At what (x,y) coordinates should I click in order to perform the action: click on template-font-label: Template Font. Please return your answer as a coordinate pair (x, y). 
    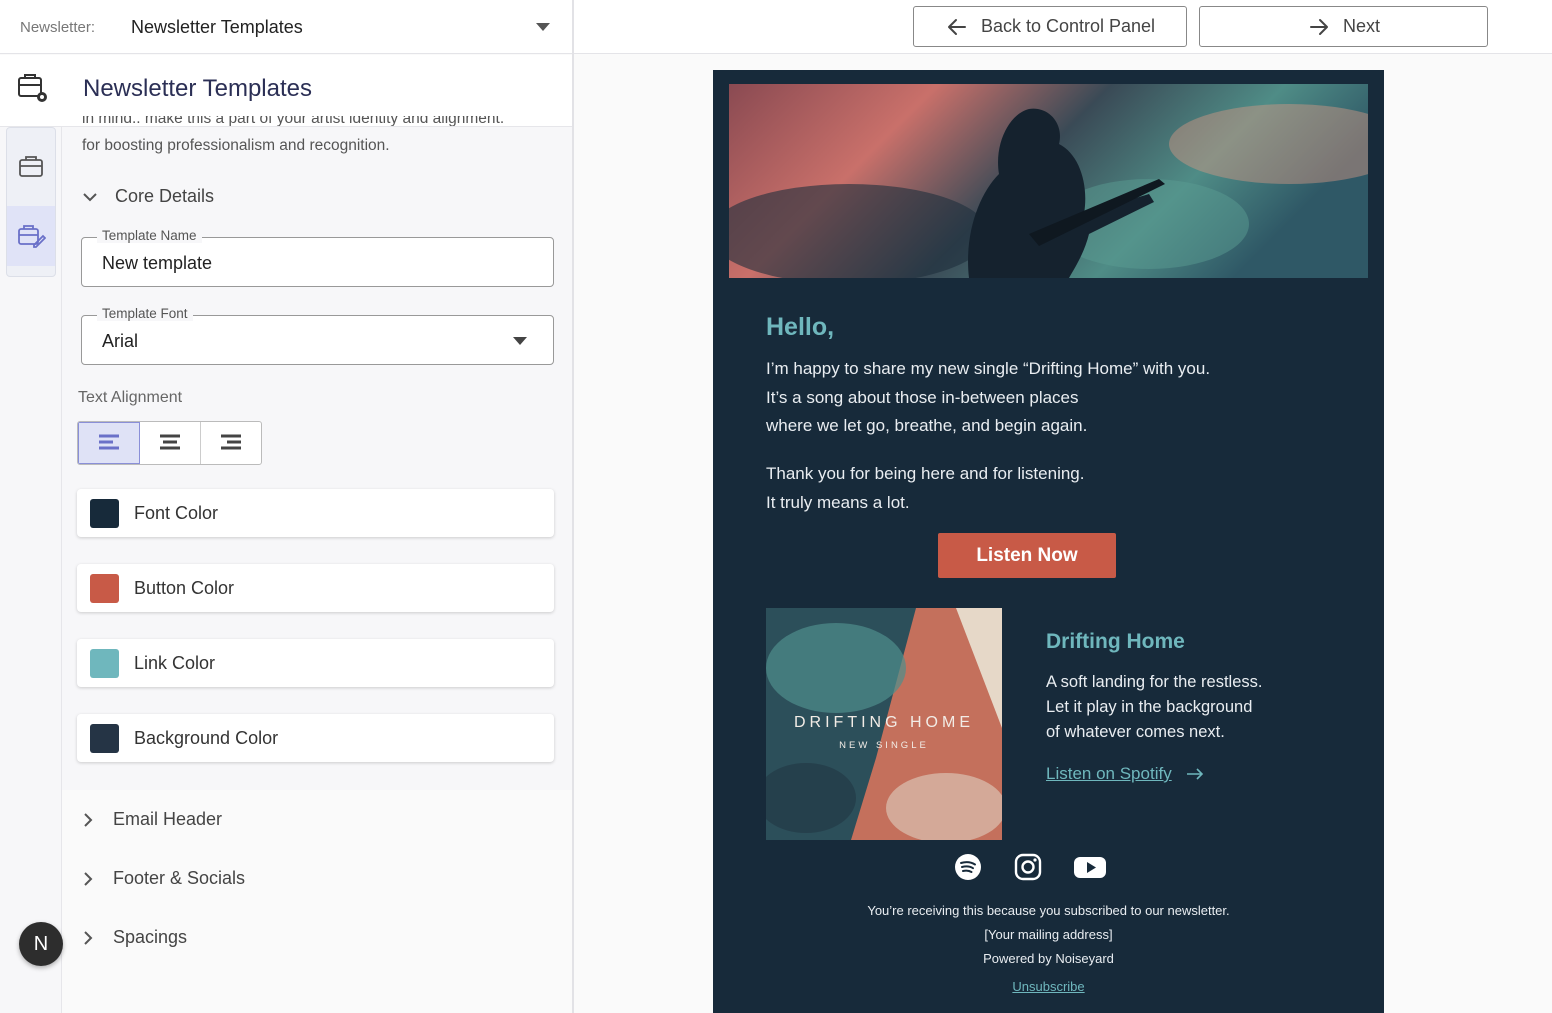
    Looking at the image, I should click on (145, 313).